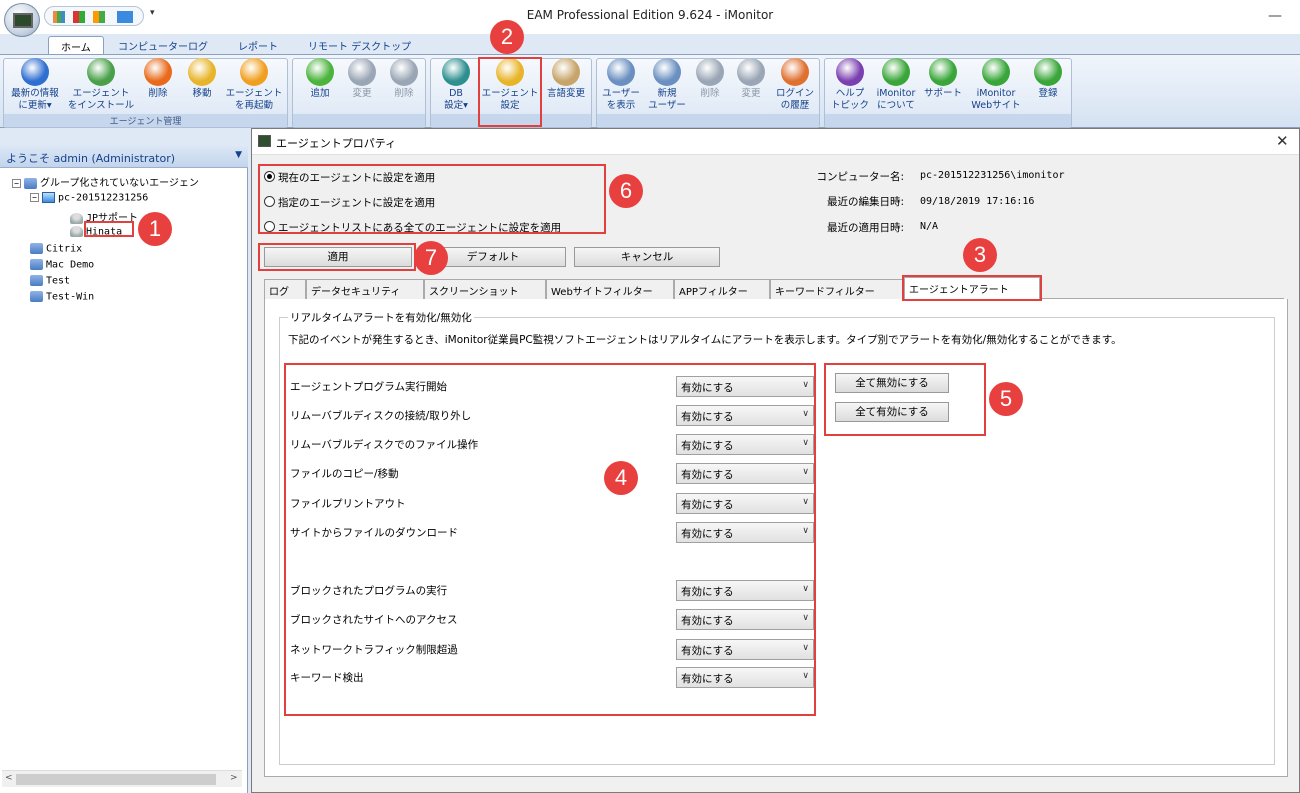  What do you see at coordinates (202, 79) in the screenshot?
I see `ribbon-button-move: 移動` at bounding box center [202, 79].